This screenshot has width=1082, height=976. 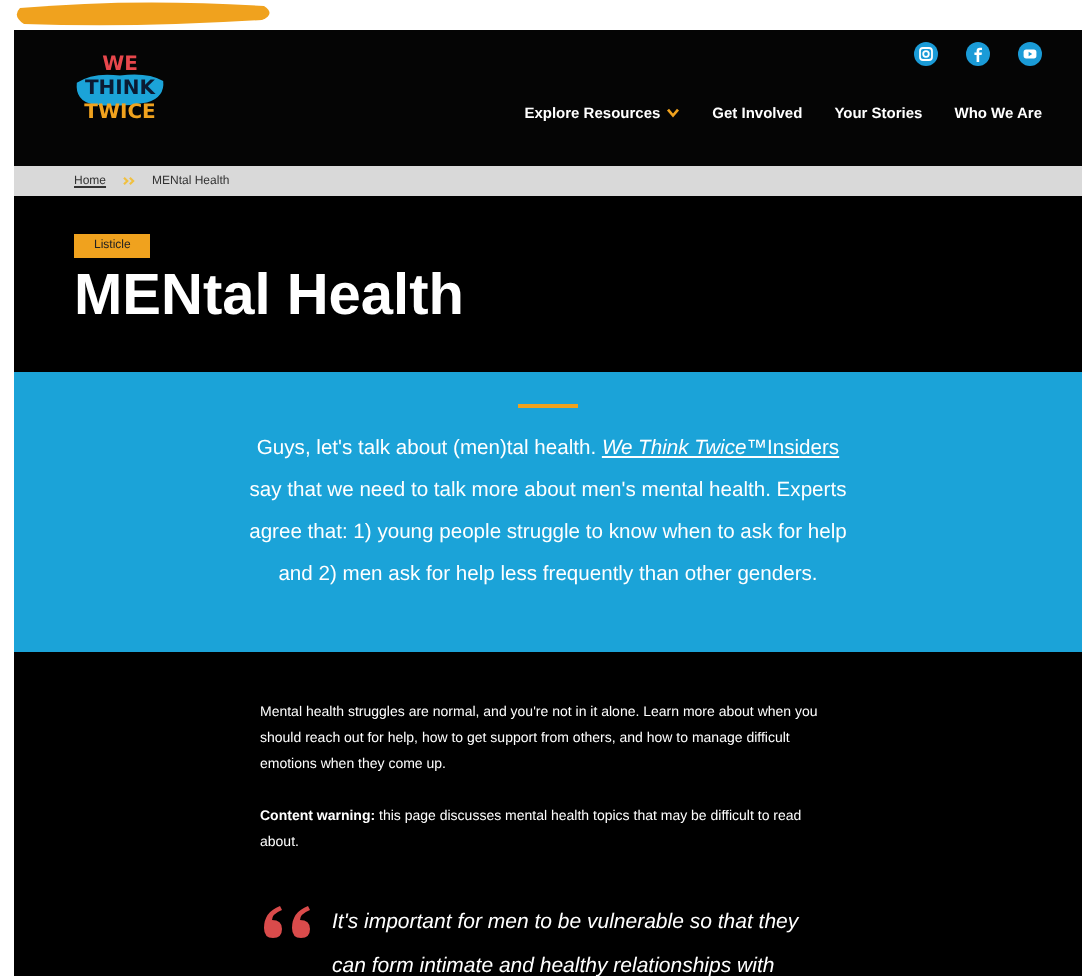 What do you see at coordinates (1030, 54) in the screenshot?
I see `play-icon` at bounding box center [1030, 54].